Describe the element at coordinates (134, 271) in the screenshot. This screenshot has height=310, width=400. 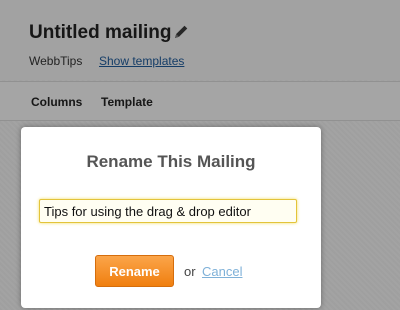
I see `rename-button: Rename` at that location.